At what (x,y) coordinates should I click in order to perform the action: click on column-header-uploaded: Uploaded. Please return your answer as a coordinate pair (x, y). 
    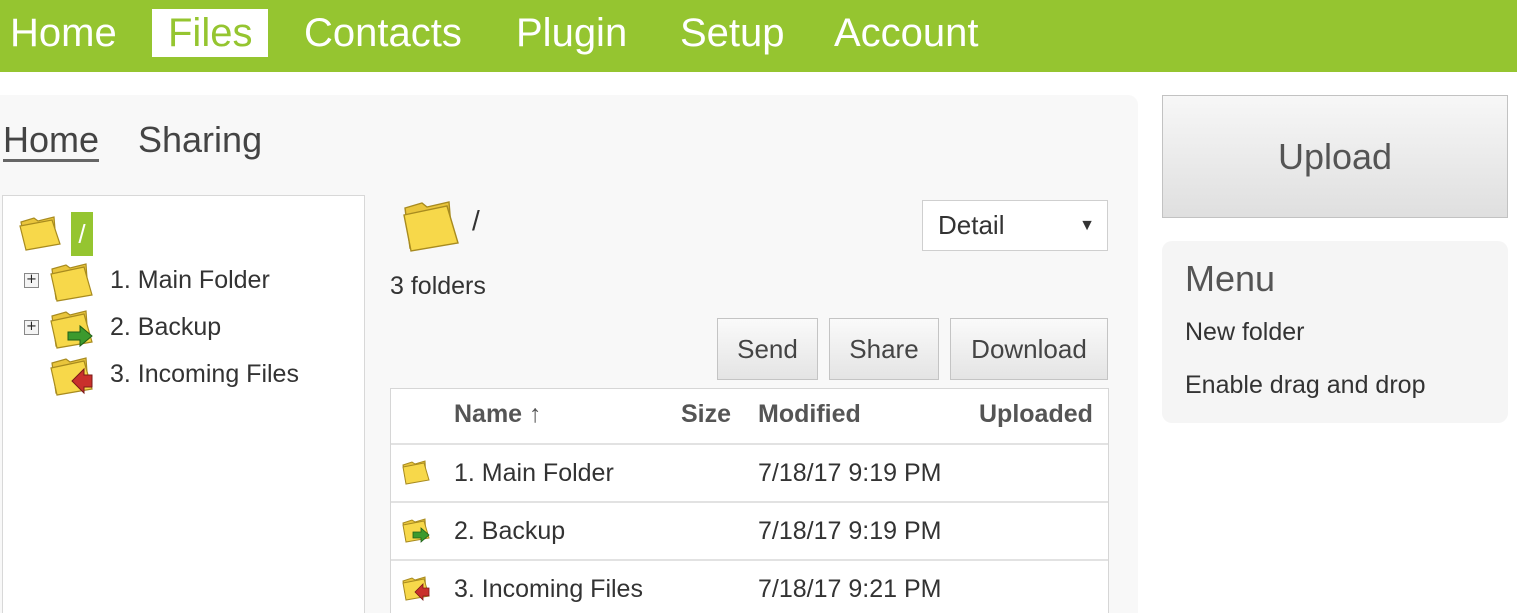
    Looking at the image, I should click on (1036, 414).